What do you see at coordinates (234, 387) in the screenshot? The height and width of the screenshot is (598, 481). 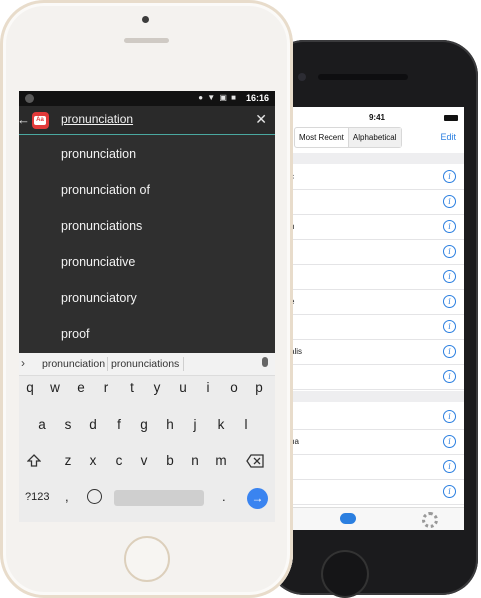 I see `key-o: o` at bounding box center [234, 387].